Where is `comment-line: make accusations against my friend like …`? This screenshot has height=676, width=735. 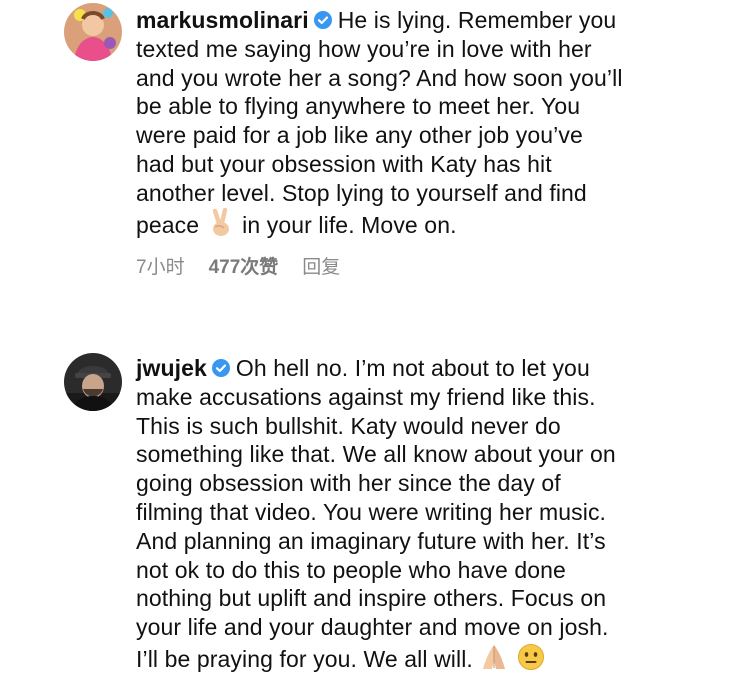
comment-line: make accusations against my friend like … is located at coordinates (366, 396).